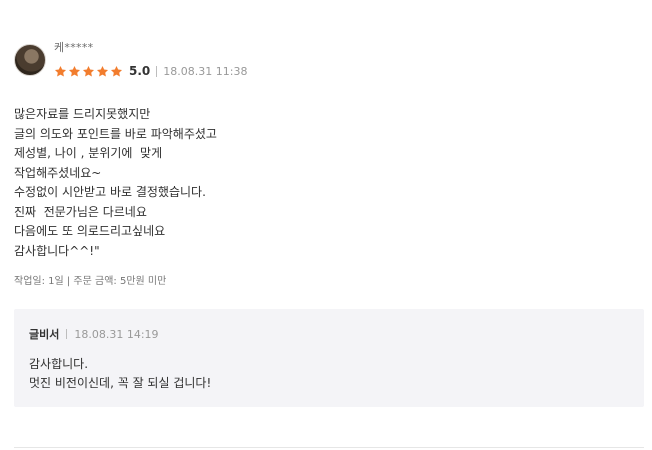 The height and width of the screenshot is (450, 652). Describe the element at coordinates (74, 47) in the screenshot. I see `reviewer-name: 케*****` at that location.